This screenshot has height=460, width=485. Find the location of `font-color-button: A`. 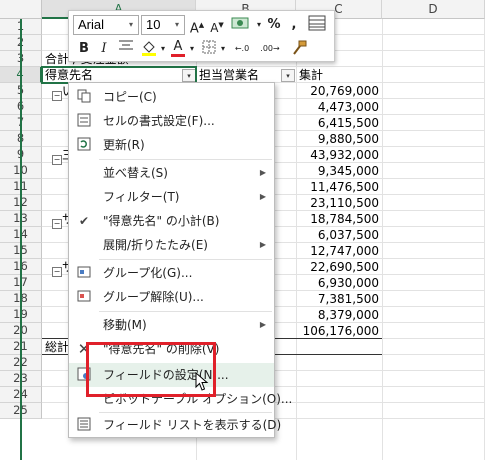

font-color-button: A is located at coordinates (178, 49).